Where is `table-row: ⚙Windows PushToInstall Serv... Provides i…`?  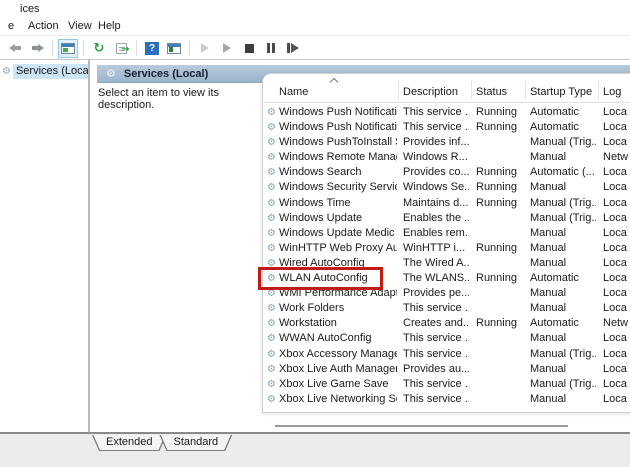
table-row: ⚙Windows PushToInstall Serv... Provides i… is located at coordinates (446, 142).